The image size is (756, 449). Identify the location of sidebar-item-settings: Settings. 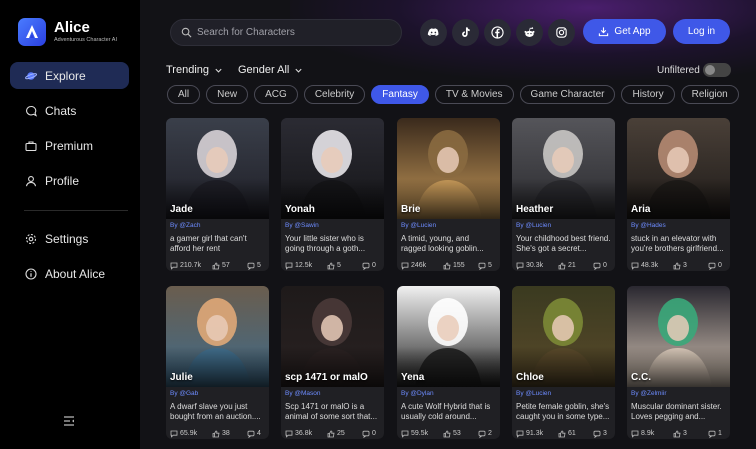
(69, 238).